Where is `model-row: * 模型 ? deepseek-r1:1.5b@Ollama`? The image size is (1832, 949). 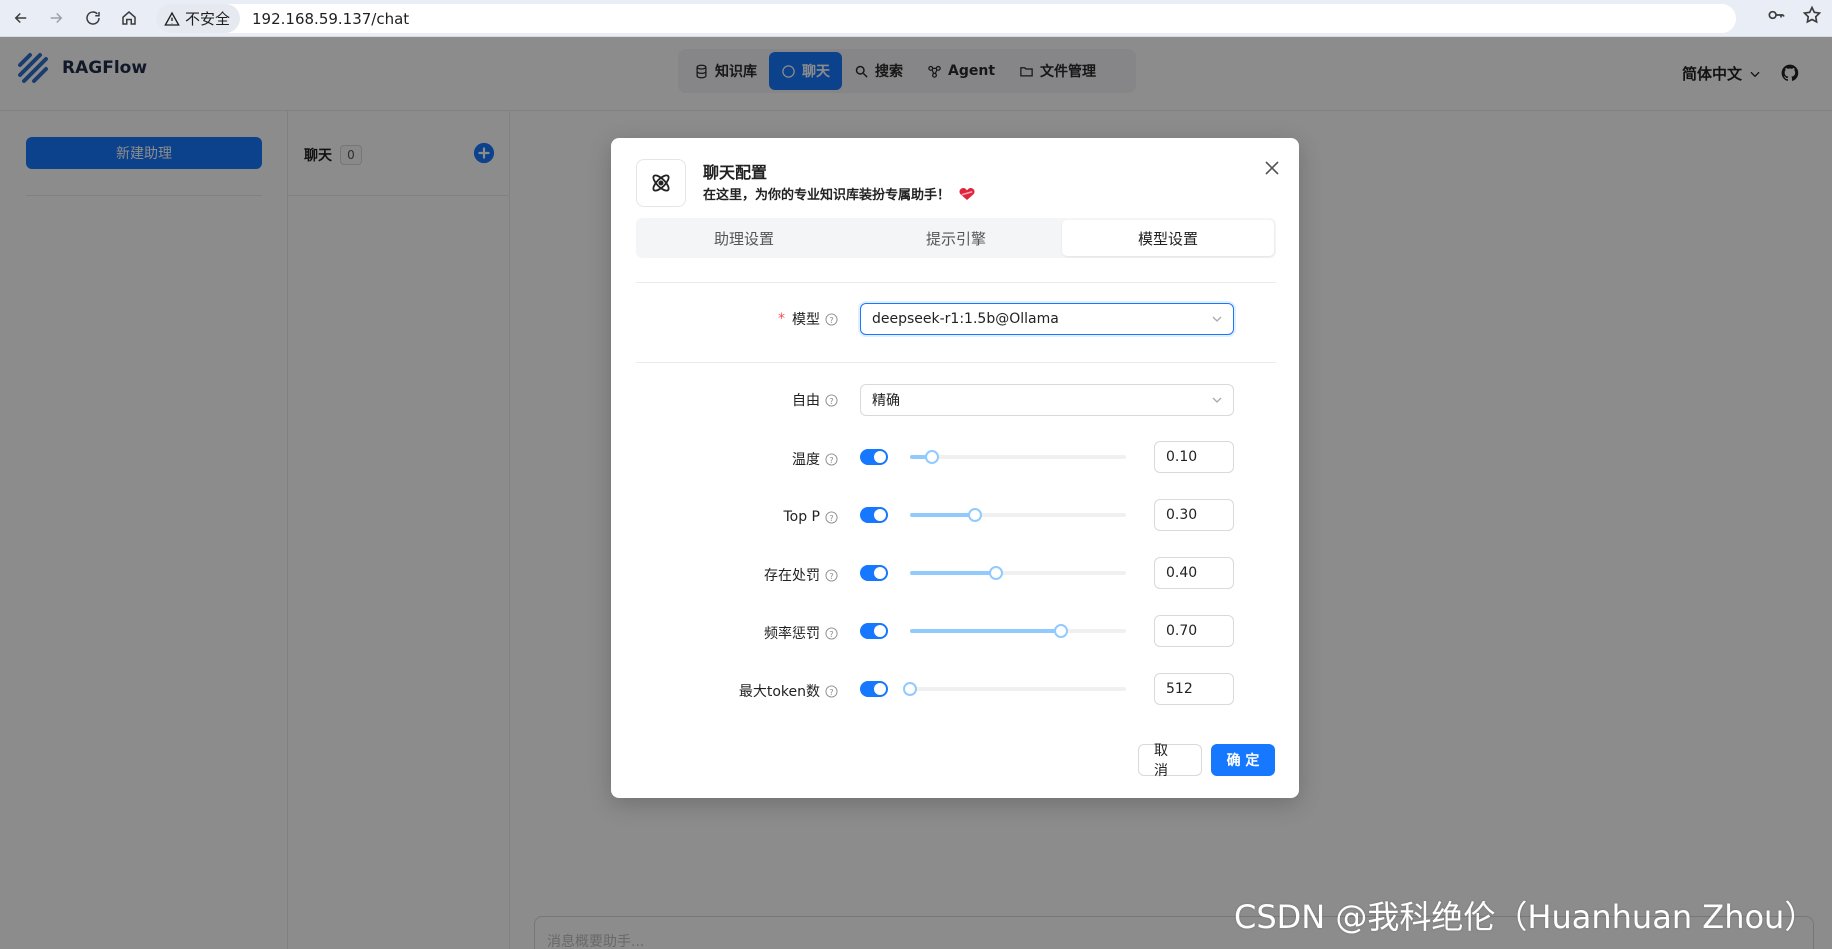 model-row: * 模型 ? deepseek-r1:1.5b@Ollama is located at coordinates (956, 319).